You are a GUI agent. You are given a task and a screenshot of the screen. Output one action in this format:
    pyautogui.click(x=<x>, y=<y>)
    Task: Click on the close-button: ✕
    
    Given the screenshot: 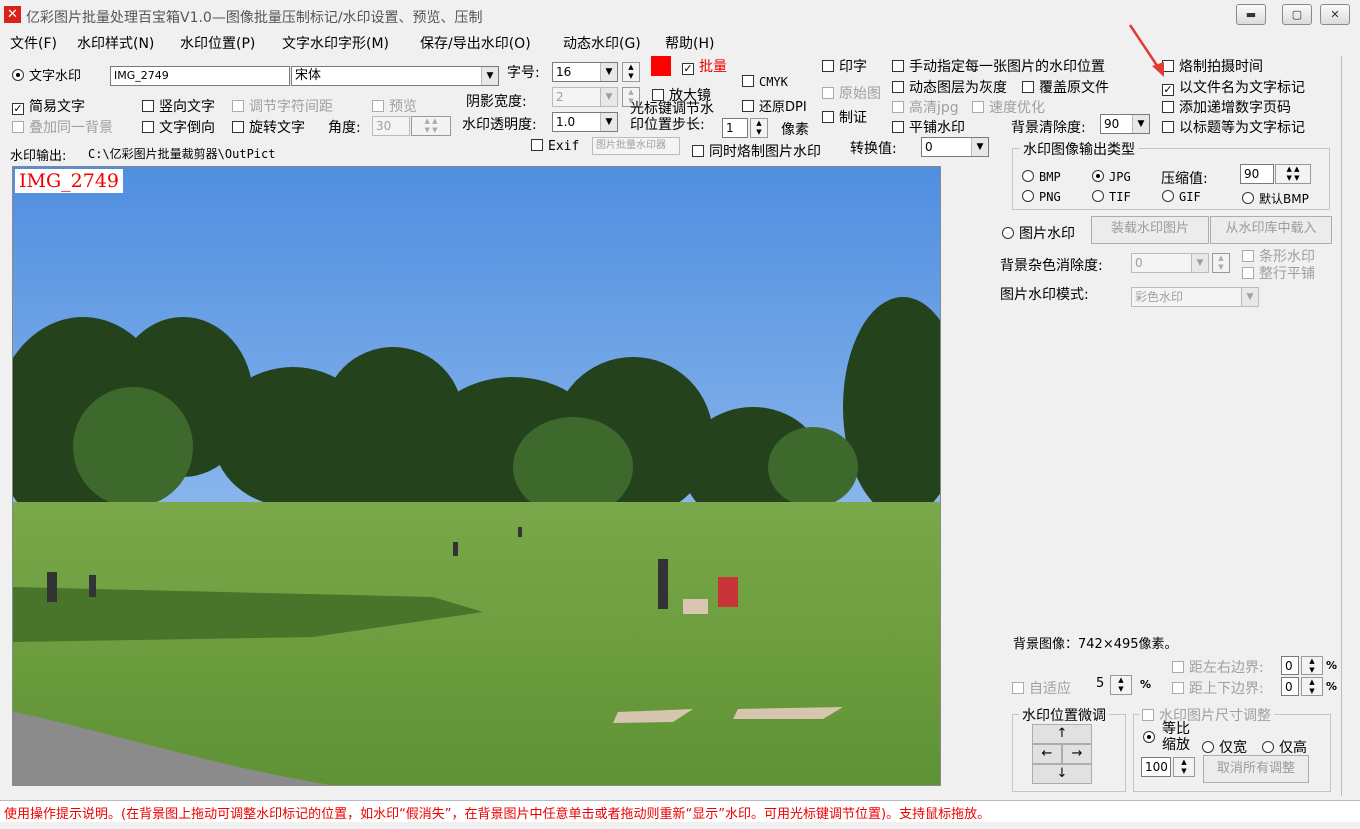 What is the action you would take?
    pyautogui.click(x=1335, y=14)
    